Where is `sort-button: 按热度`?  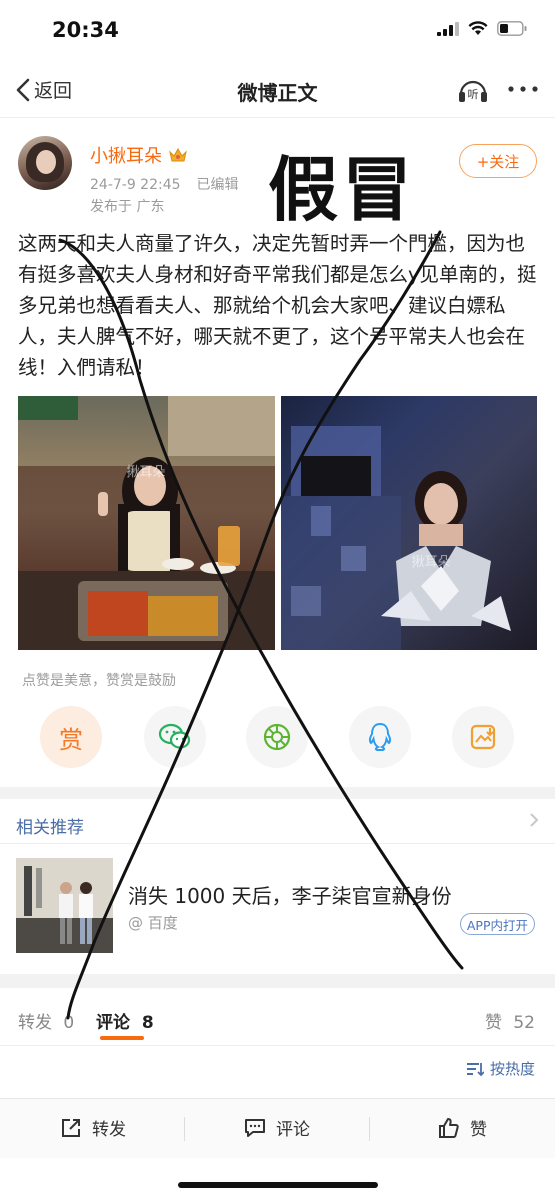
sort-button: 按热度 is located at coordinates (500, 1068).